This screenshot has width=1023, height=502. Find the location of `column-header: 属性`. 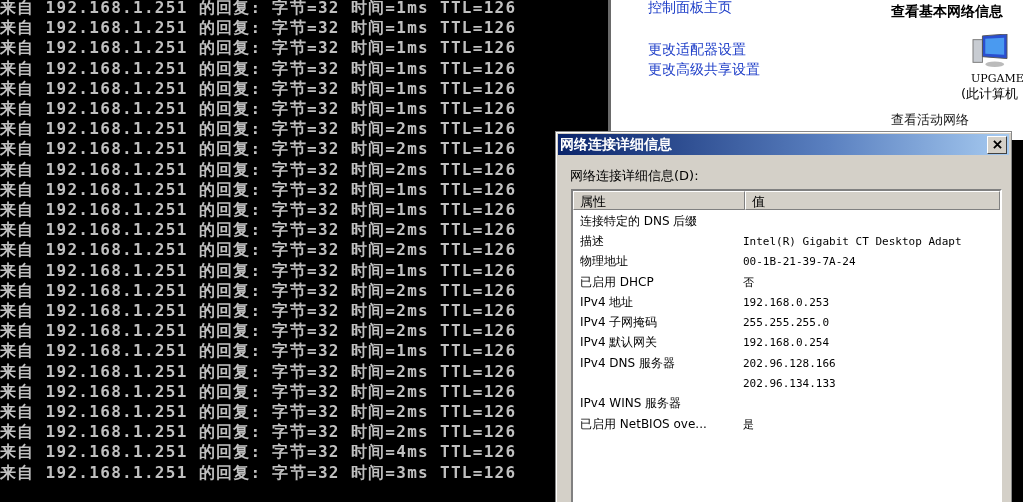

column-header: 属性 is located at coordinates (659, 200).